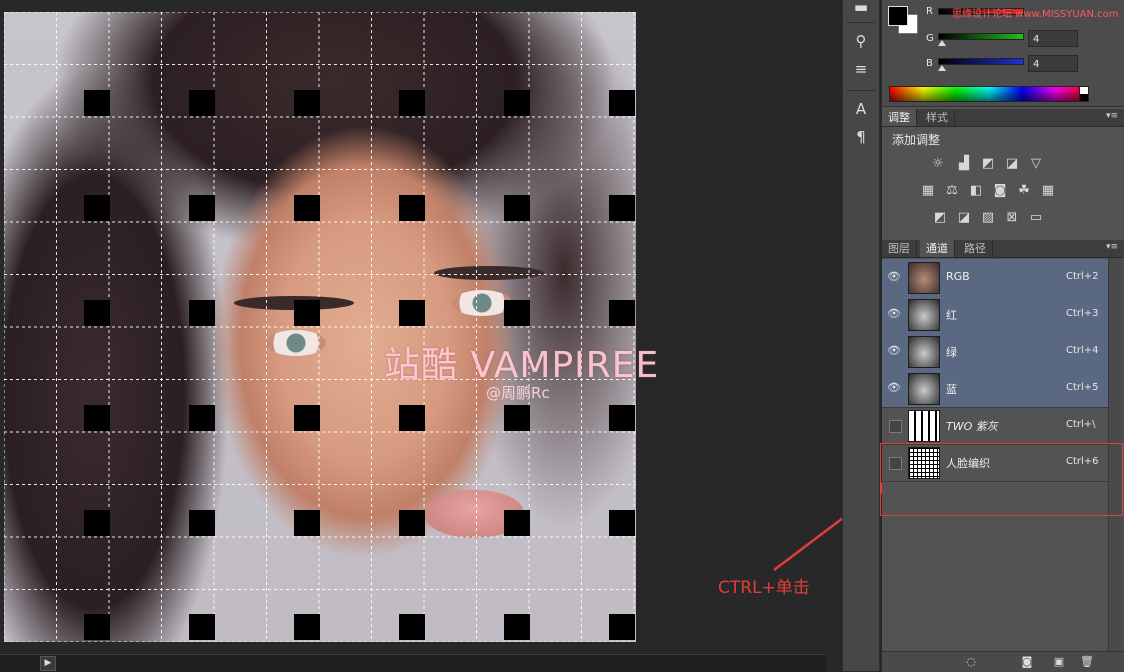 The height and width of the screenshot is (672, 1124). What do you see at coordinates (413, 663) in the screenshot?
I see `status-bar` at bounding box center [413, 663].